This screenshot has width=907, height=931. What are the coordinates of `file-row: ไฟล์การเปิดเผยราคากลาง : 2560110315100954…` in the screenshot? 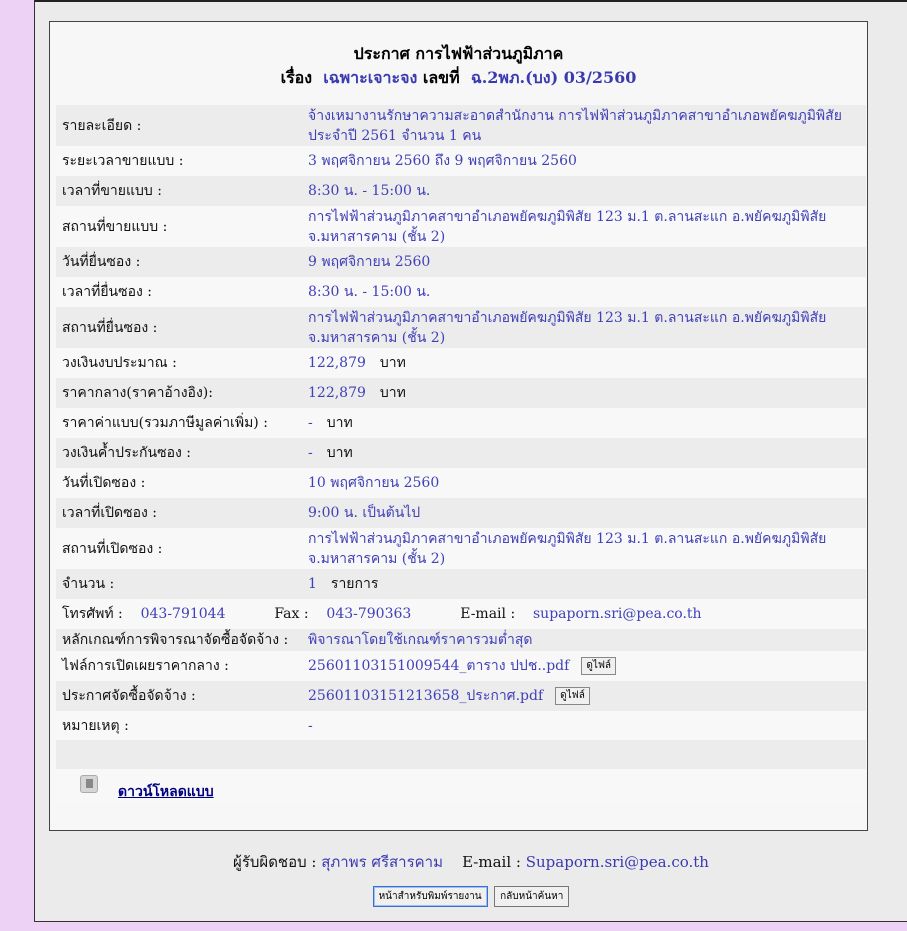 It's located at (461, 666).